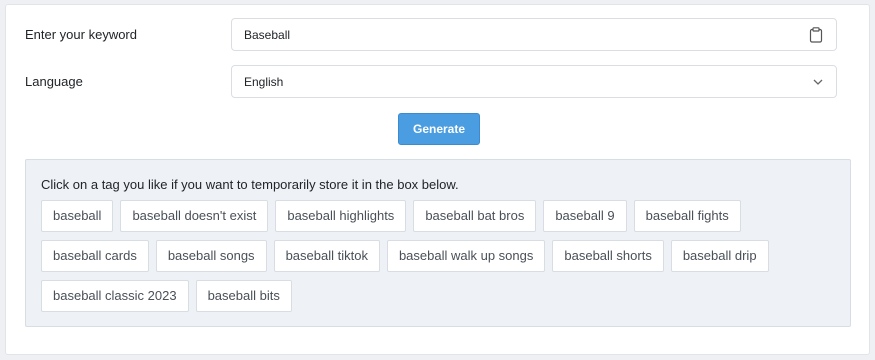 The height and width of the screenshot is (360, 875). I want to click on tag-item: baseball bat bros, so click(475, 216).